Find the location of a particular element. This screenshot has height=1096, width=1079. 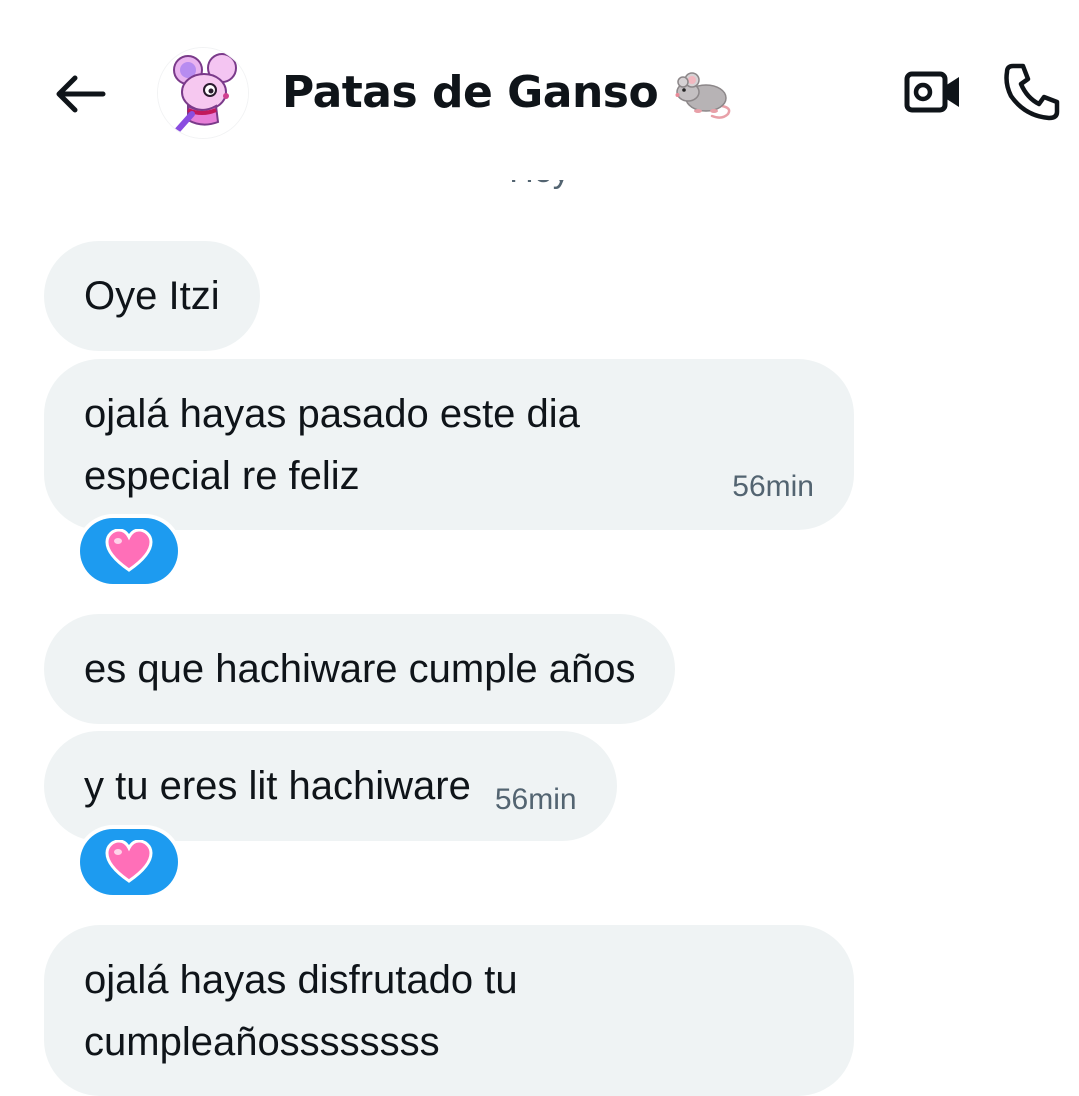

message-text: y tu eres lit hachiware is located at coordinates (277, 786).